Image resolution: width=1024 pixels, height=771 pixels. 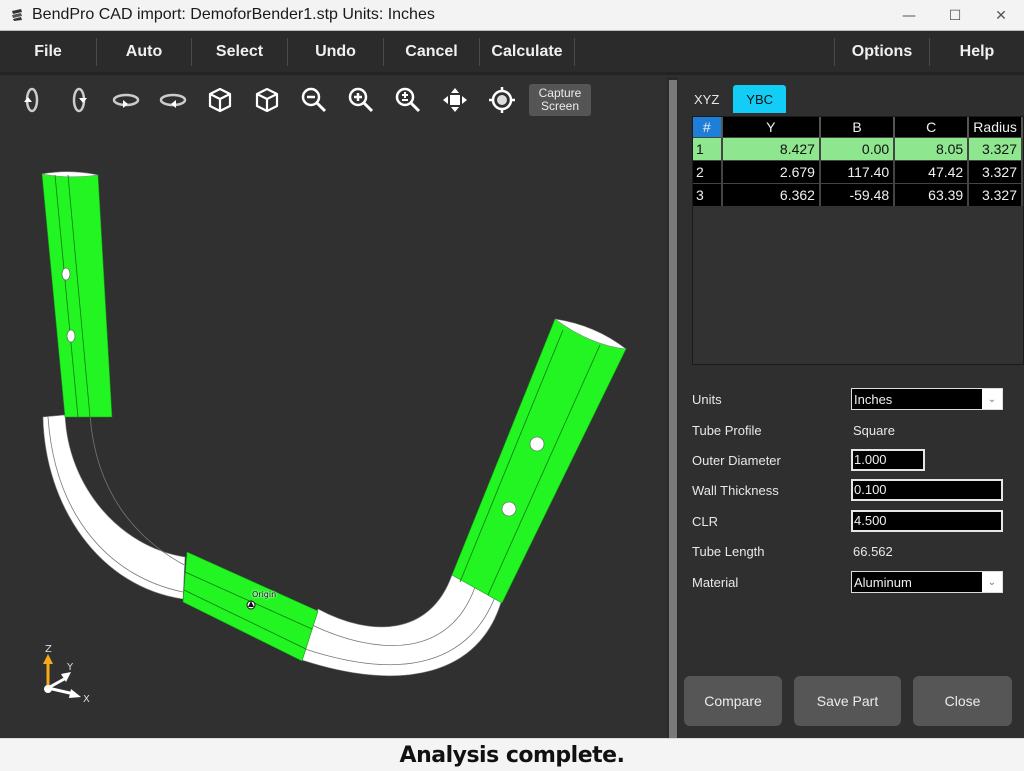 I want to click on save-part-button: Save Part, so click(x=847, y=701).